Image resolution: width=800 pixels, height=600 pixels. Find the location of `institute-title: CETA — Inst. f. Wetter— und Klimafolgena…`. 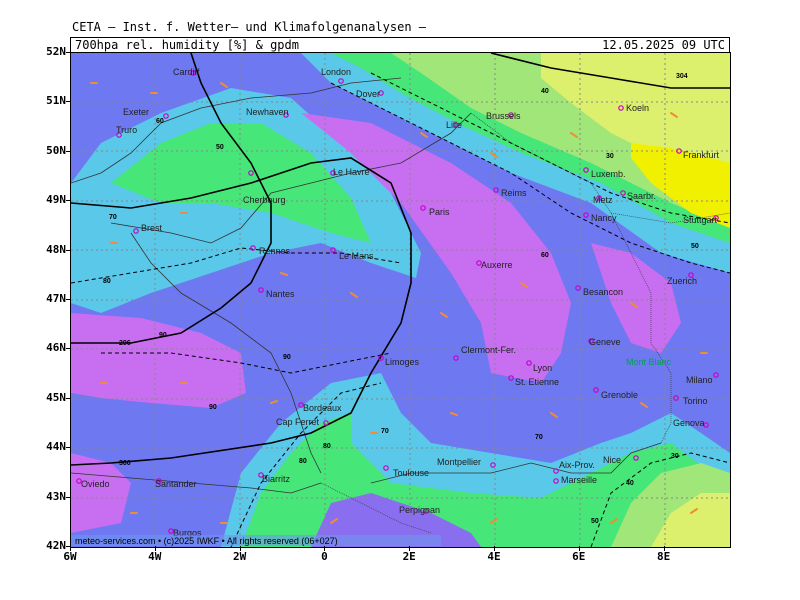

institute-title: CETA — Inst. f. Wetter— und Klimafolgena… is located at coordinates (249, 27).